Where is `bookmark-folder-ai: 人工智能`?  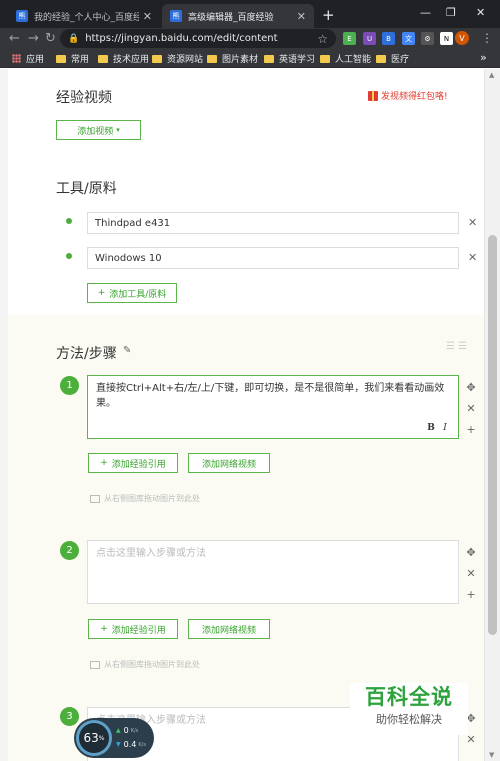
bookmark-folder-ai: 人工智能 is located at coordinates (345, 58).